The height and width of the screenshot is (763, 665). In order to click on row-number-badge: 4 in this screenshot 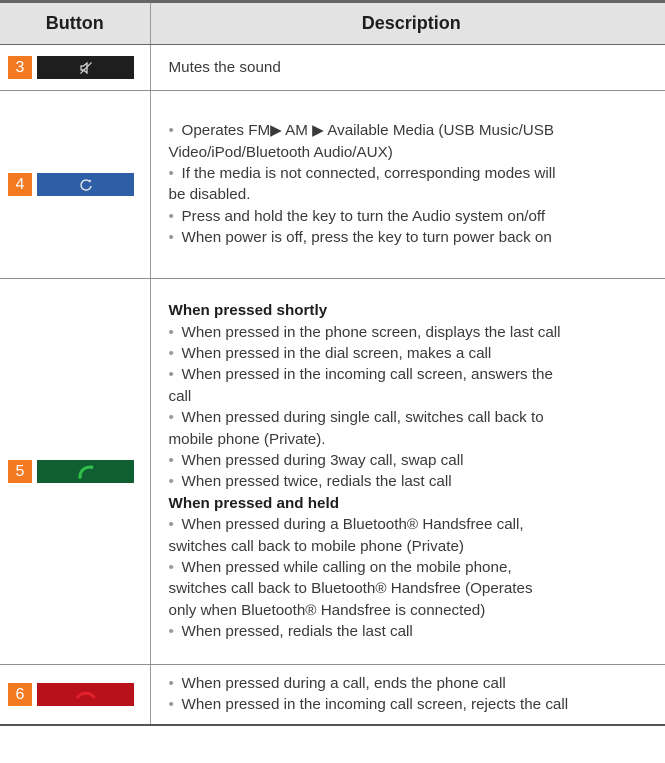, I will do `click(20, 185)`.